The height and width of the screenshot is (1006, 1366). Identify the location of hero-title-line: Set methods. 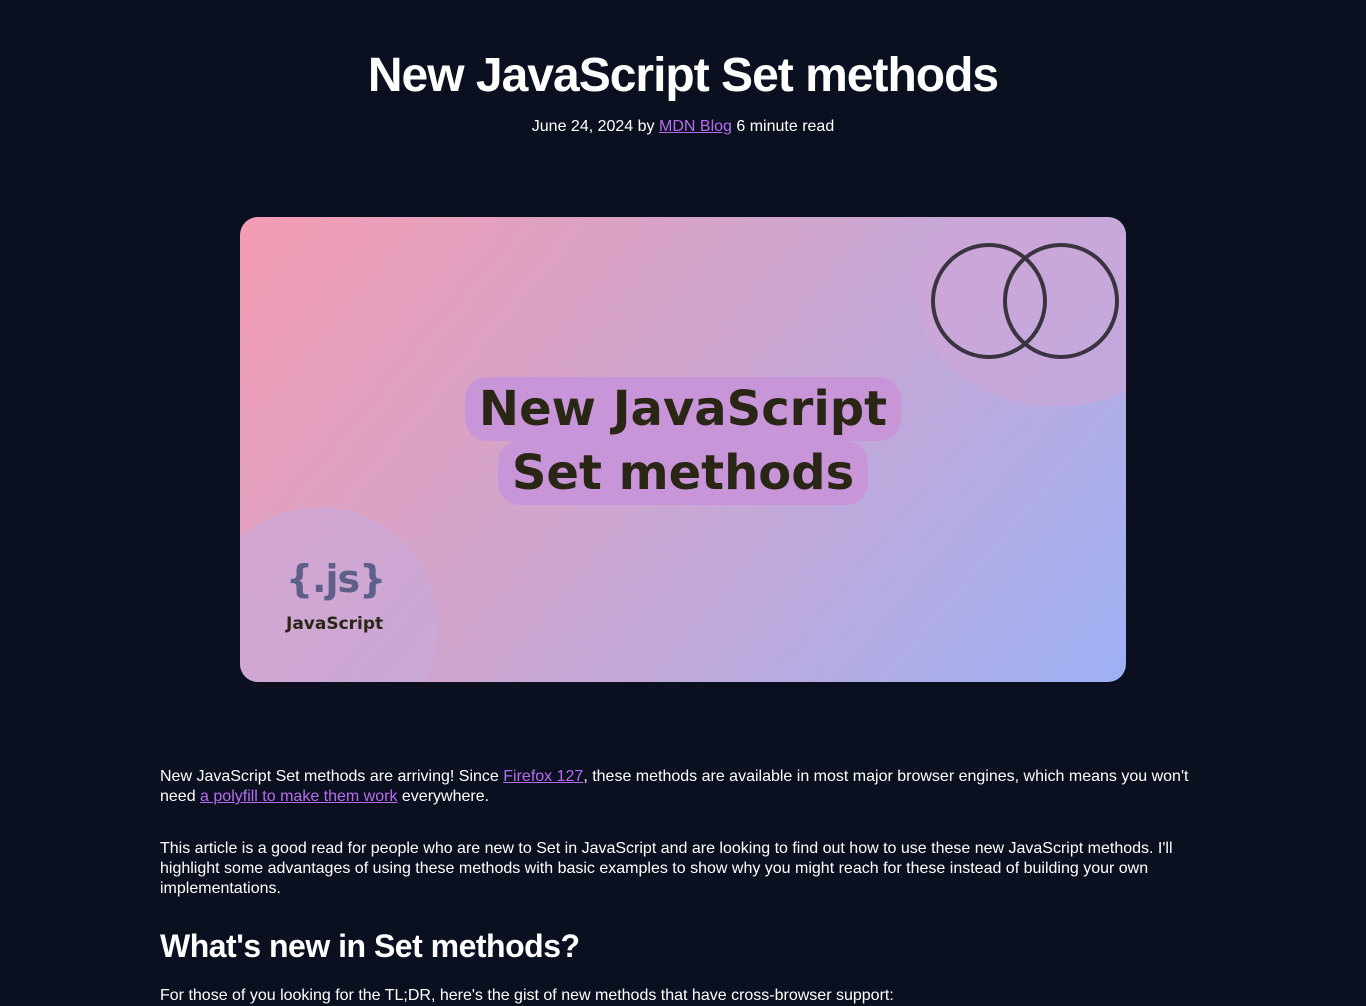
(683, 473).